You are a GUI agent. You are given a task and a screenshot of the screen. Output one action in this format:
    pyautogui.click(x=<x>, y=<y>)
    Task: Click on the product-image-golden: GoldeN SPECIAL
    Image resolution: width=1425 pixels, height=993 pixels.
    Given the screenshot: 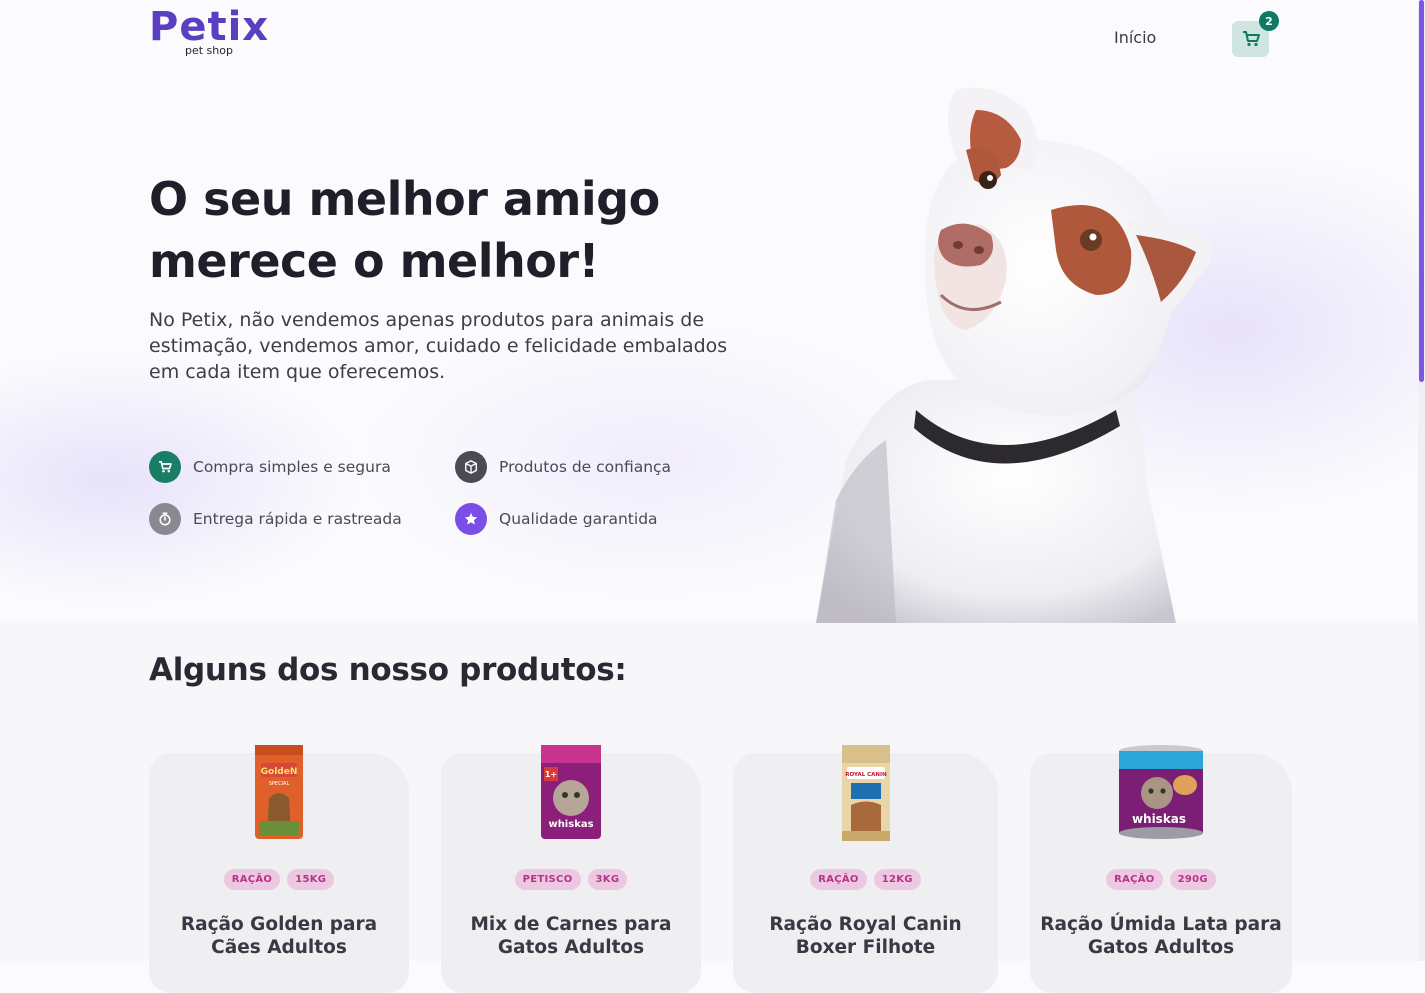 What is the action you would take?
    pyautogui.click(x=279, y=795)
    